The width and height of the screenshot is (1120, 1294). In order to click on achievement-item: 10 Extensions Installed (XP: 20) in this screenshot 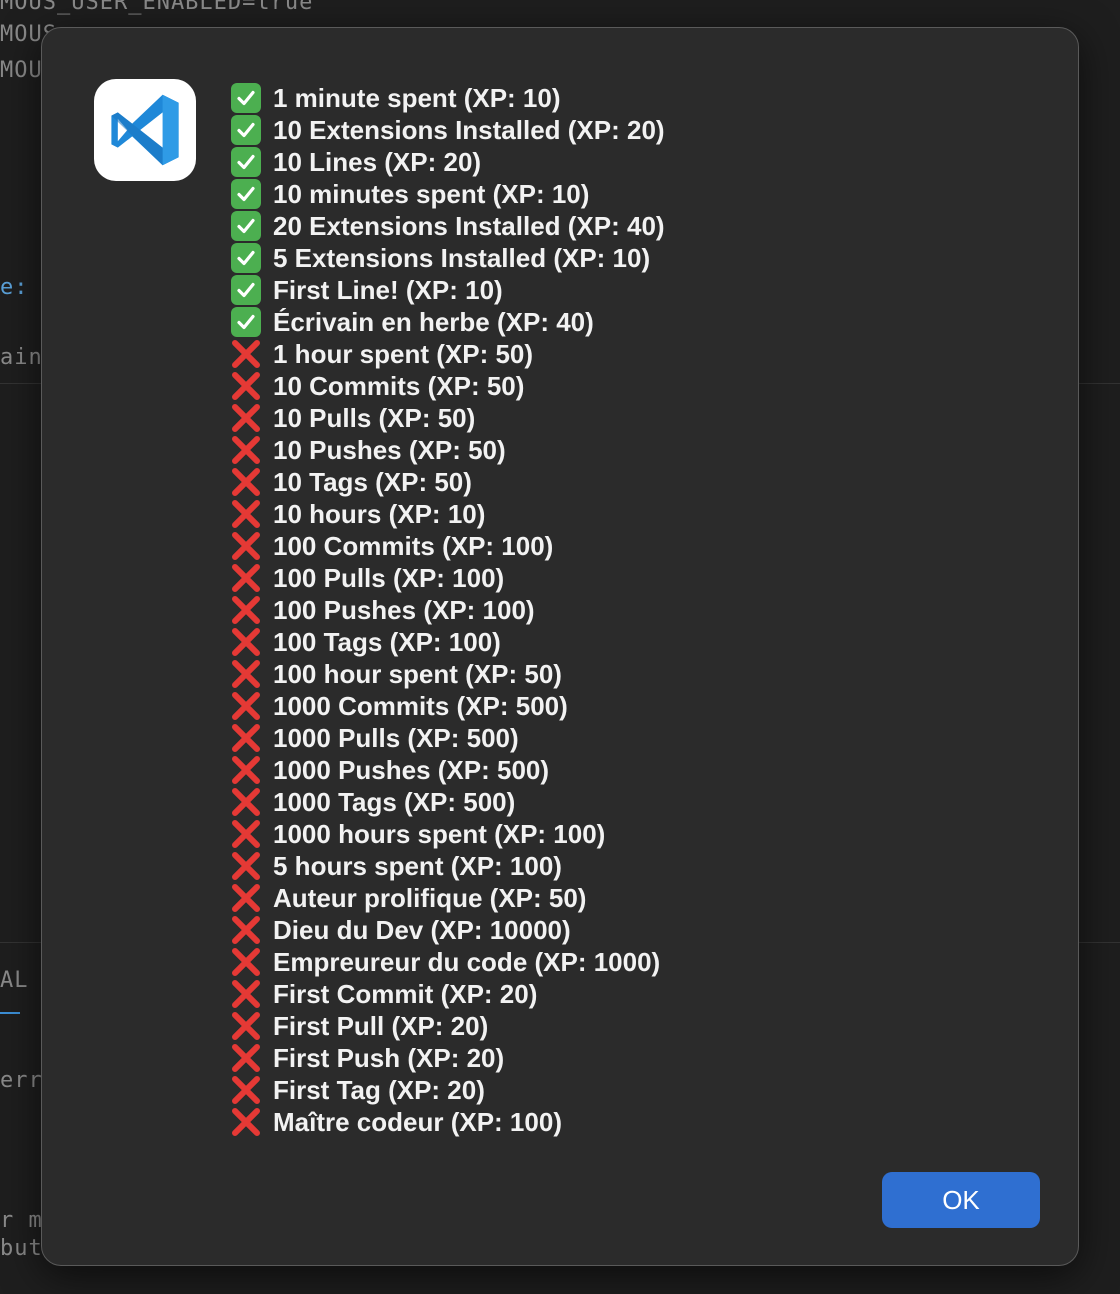, I will do `click(447, 130)`.